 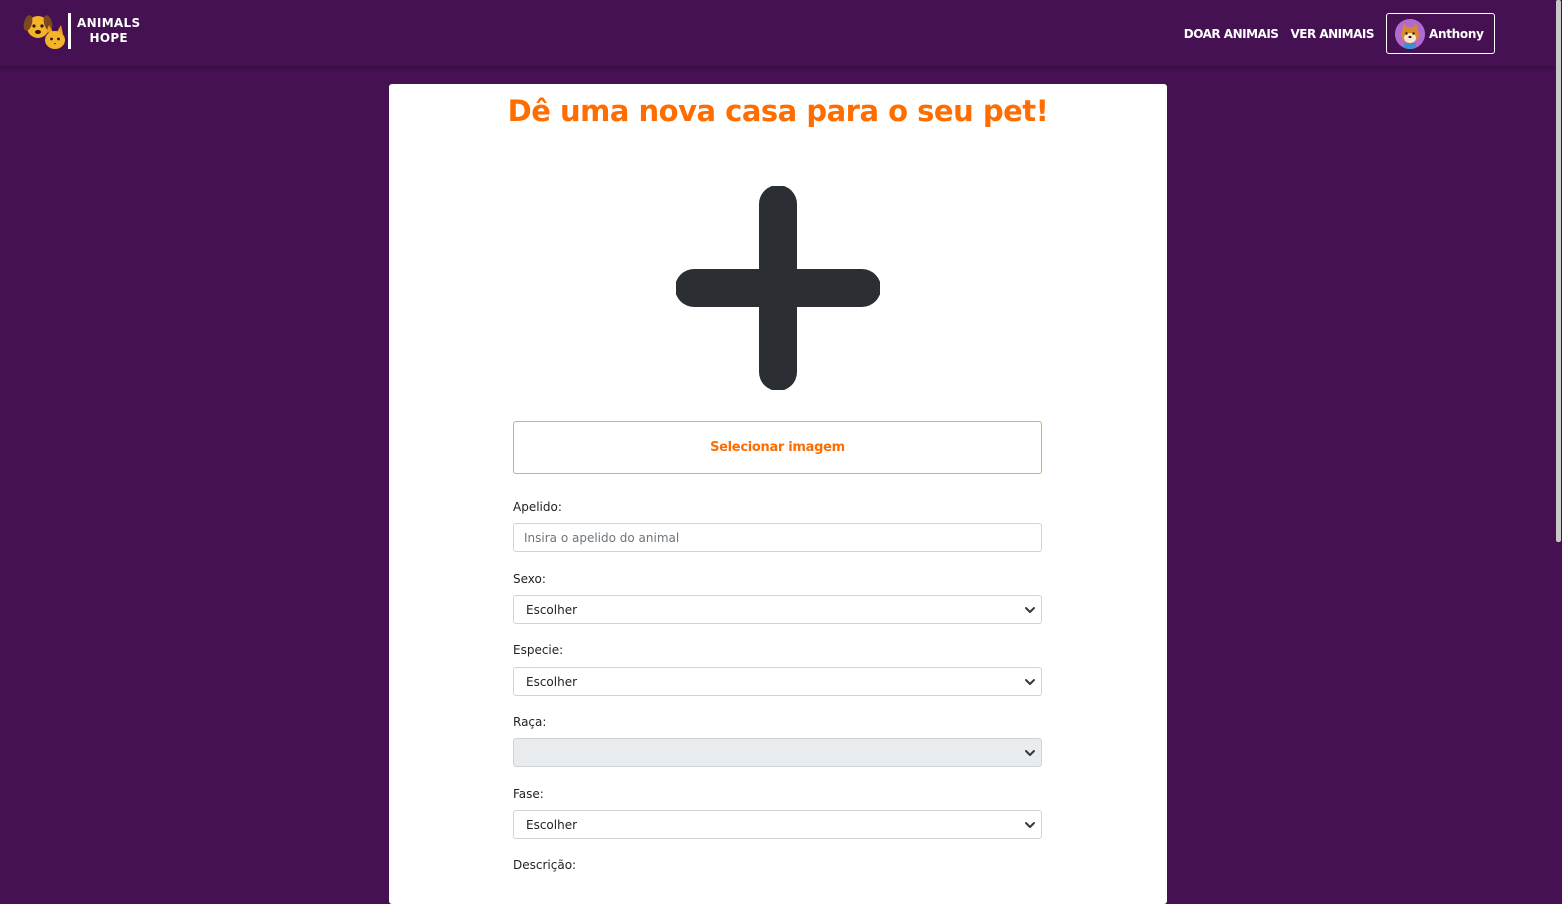 I want to click on brand-divider, so click(x=69, y=31).